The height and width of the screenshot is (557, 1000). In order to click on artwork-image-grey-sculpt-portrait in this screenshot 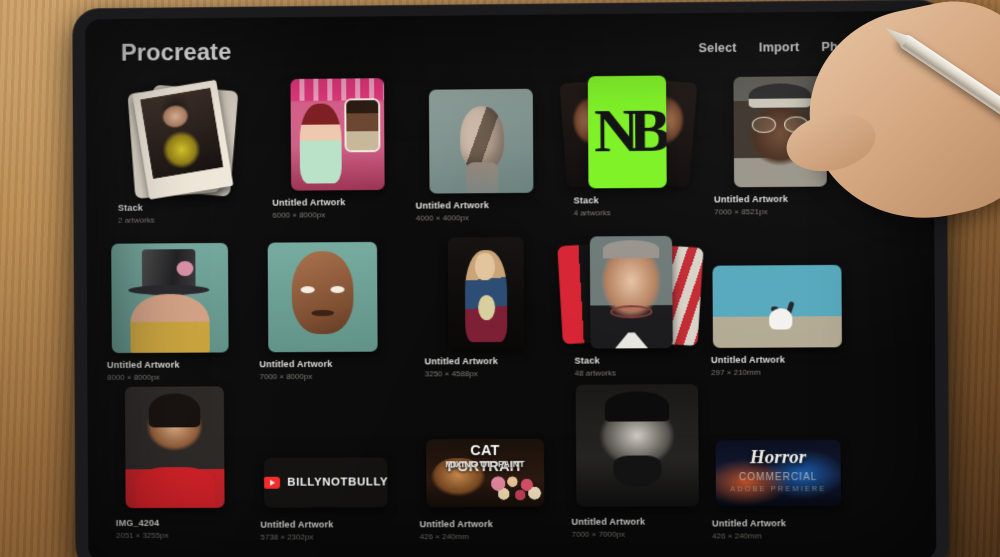, I will do `click(481, 141)`.